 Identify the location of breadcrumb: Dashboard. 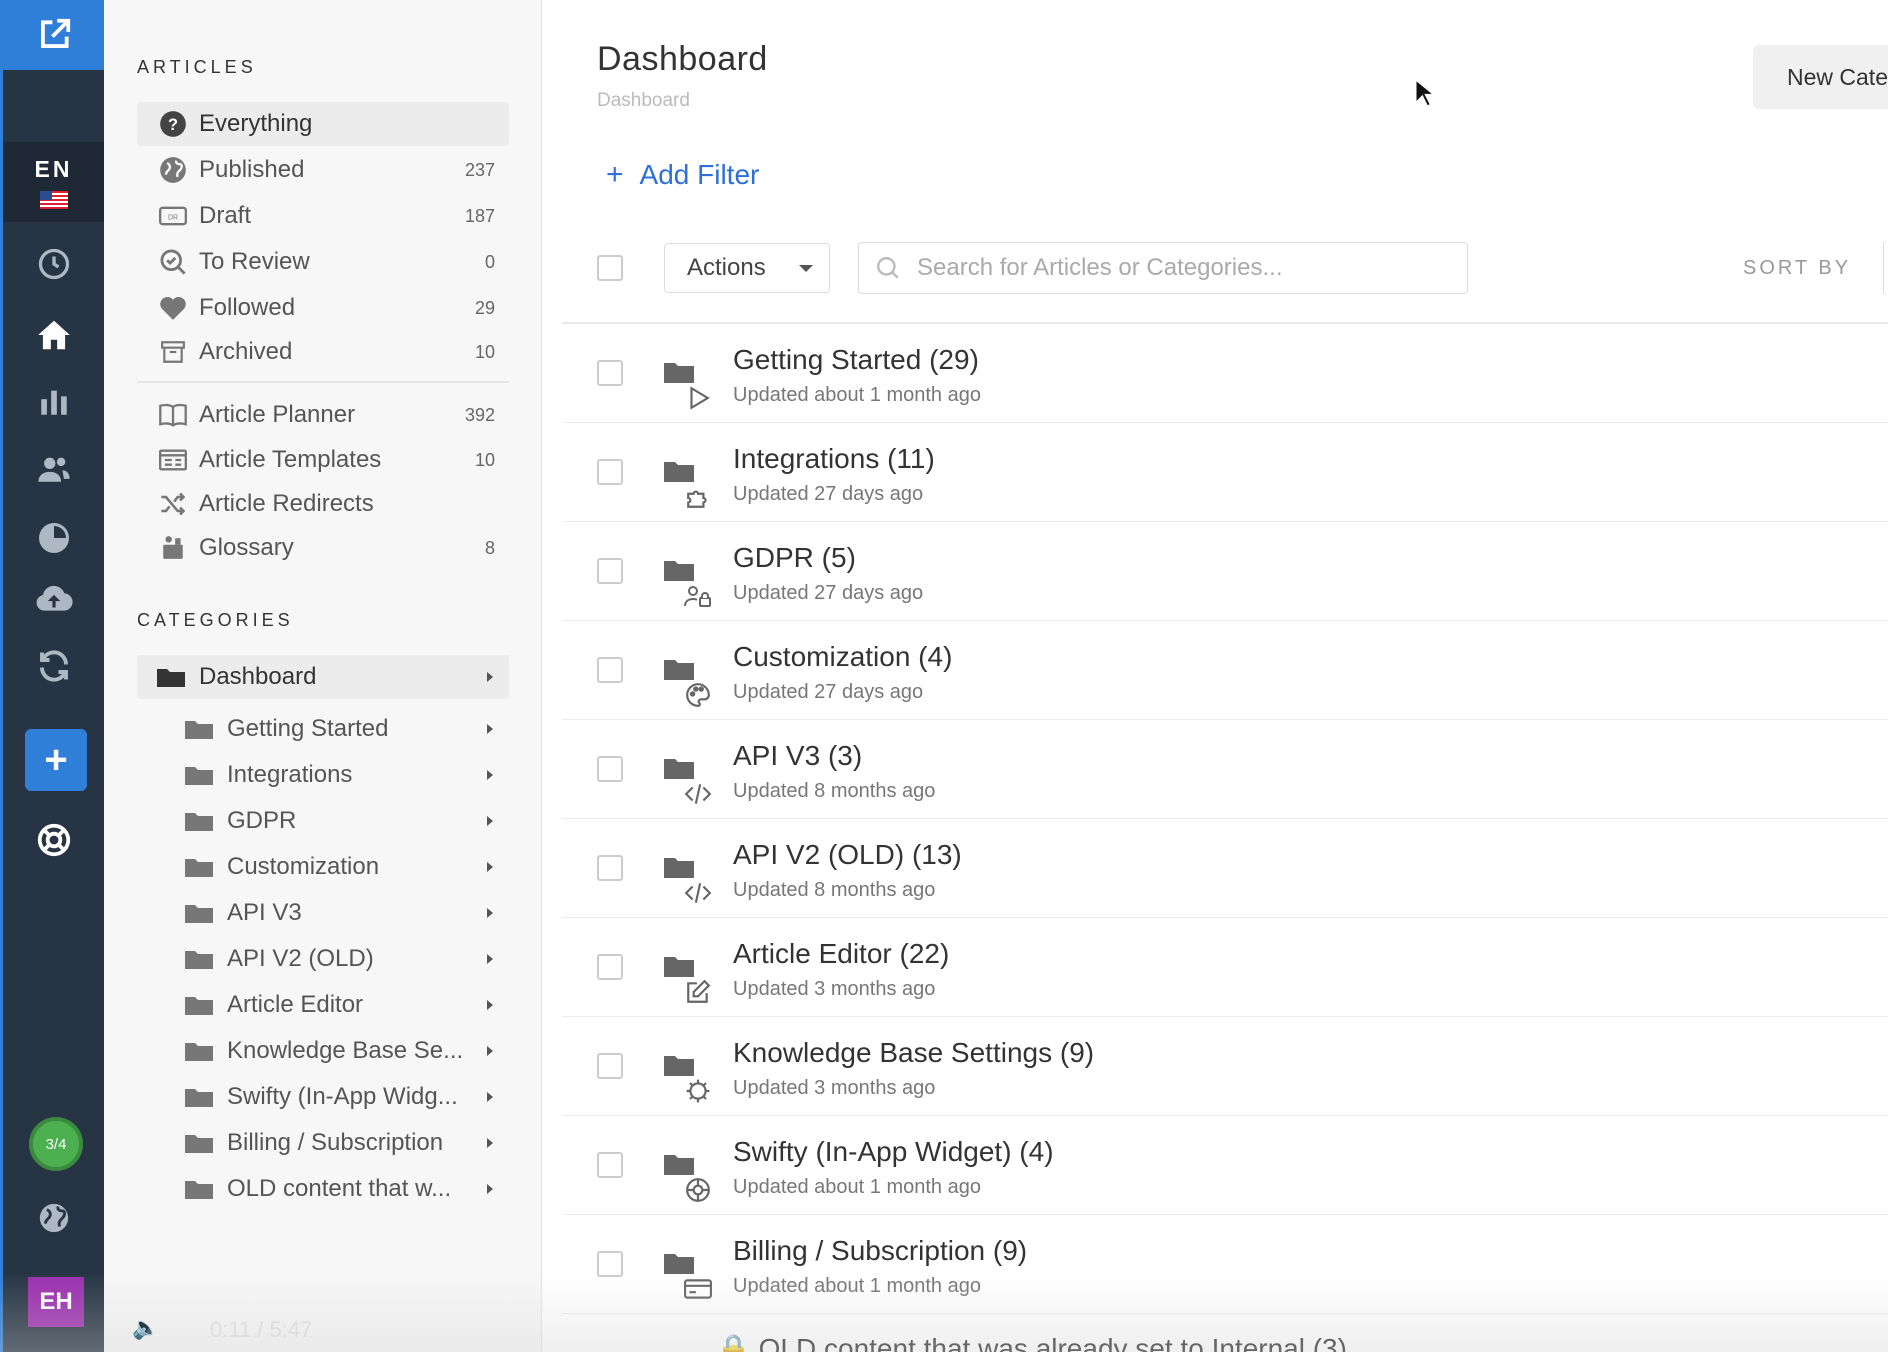
(643, 101).